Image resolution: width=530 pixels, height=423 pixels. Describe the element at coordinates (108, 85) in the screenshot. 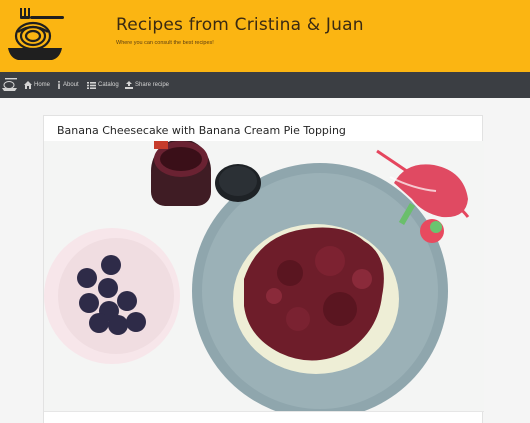

I see `nav-catalog-label: Catalog` at that location.